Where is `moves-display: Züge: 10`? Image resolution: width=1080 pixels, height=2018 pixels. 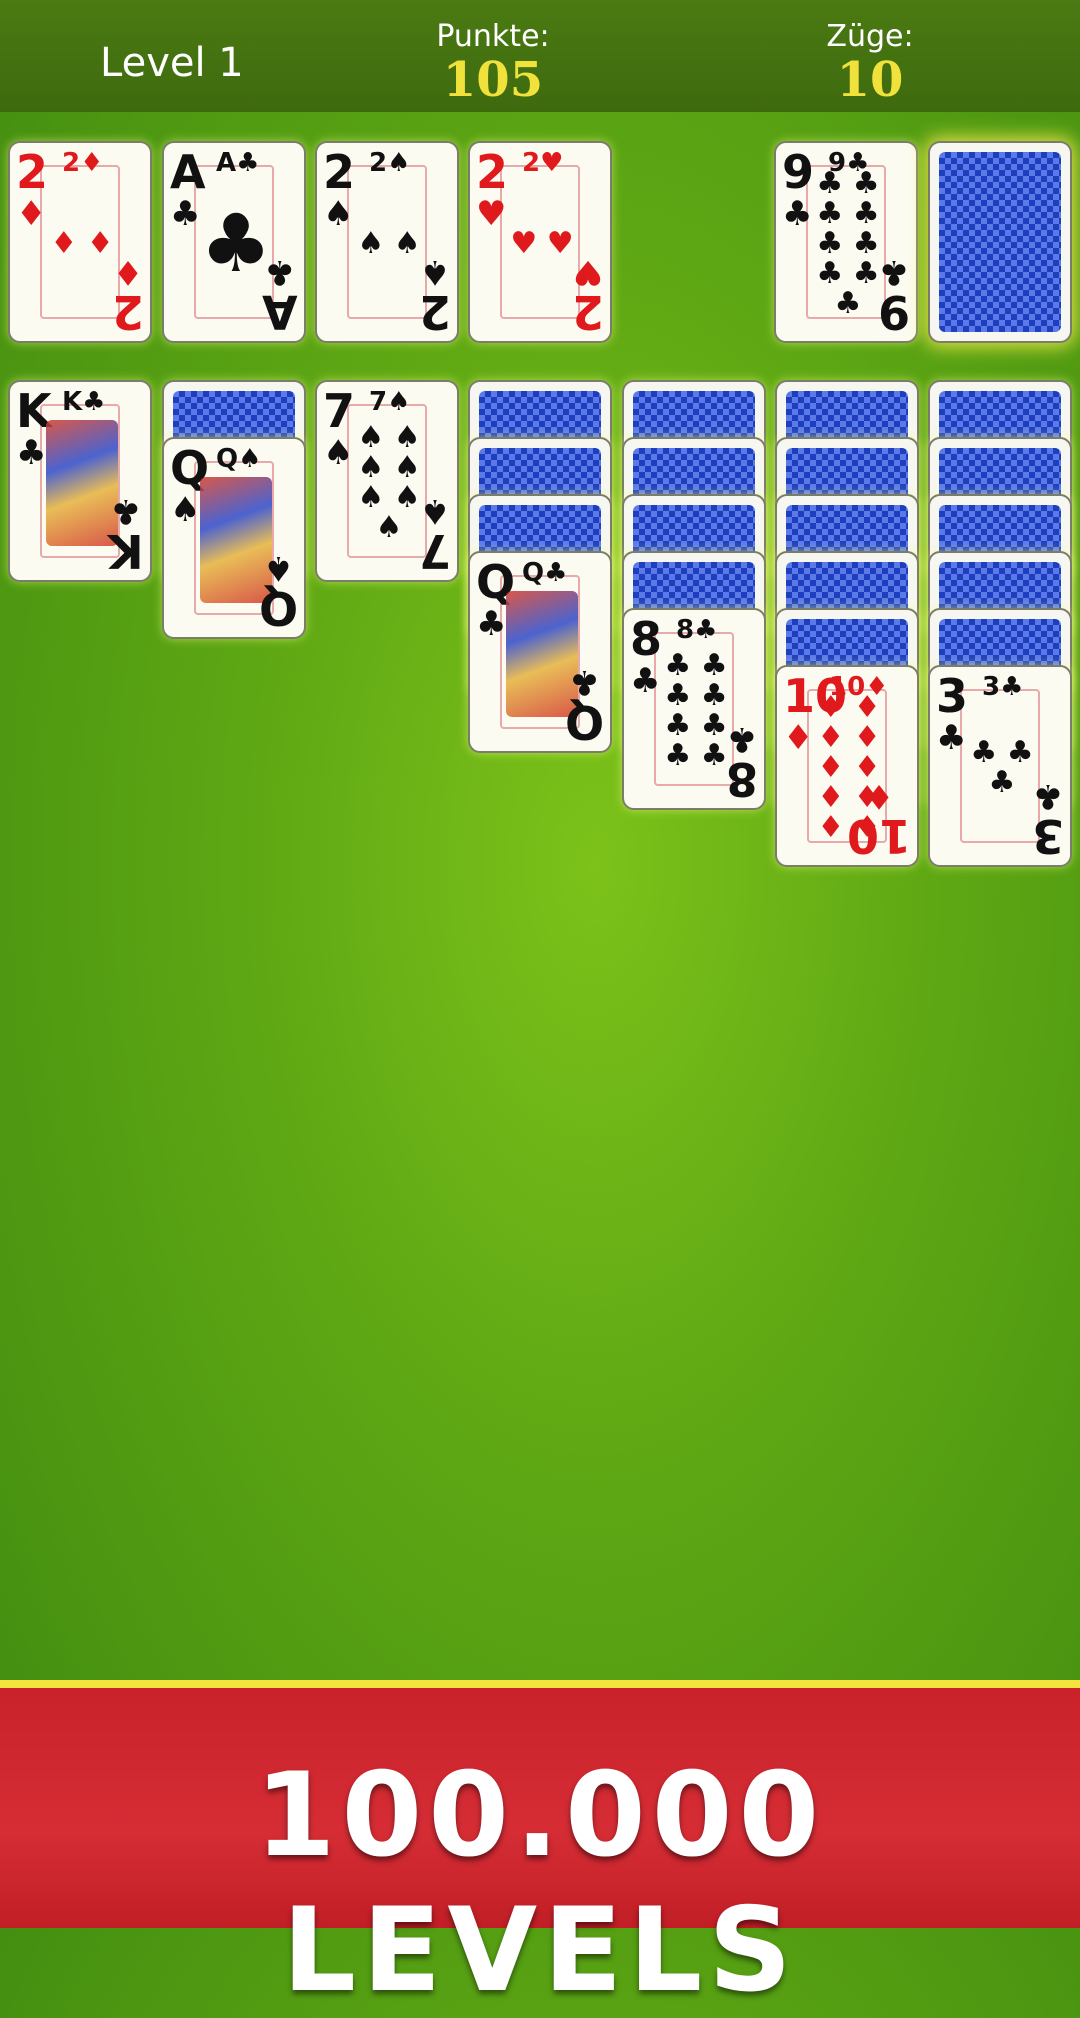 moves-display: Züge: 10 is located at coordinates (870, 63).